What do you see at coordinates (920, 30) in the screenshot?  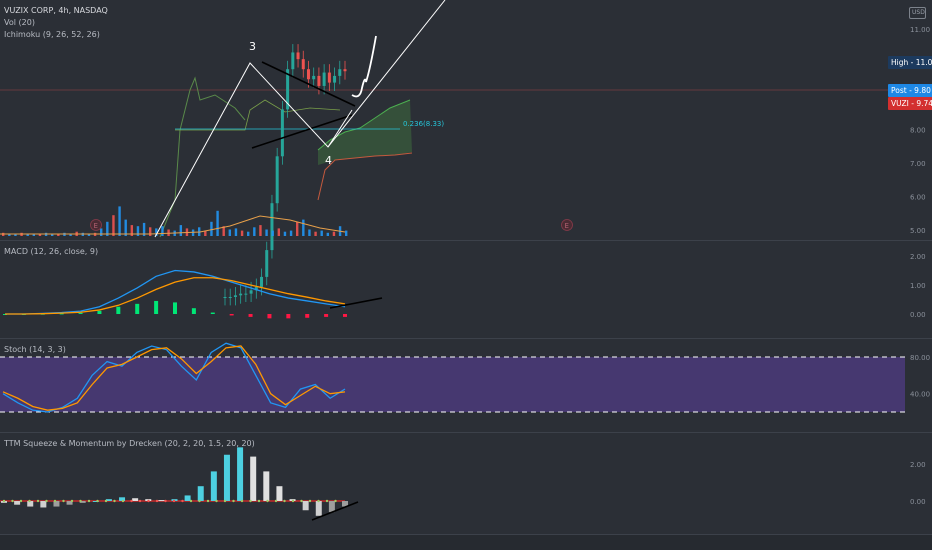 I see `y-tick: 11.00` at bounding box center [920, 30].